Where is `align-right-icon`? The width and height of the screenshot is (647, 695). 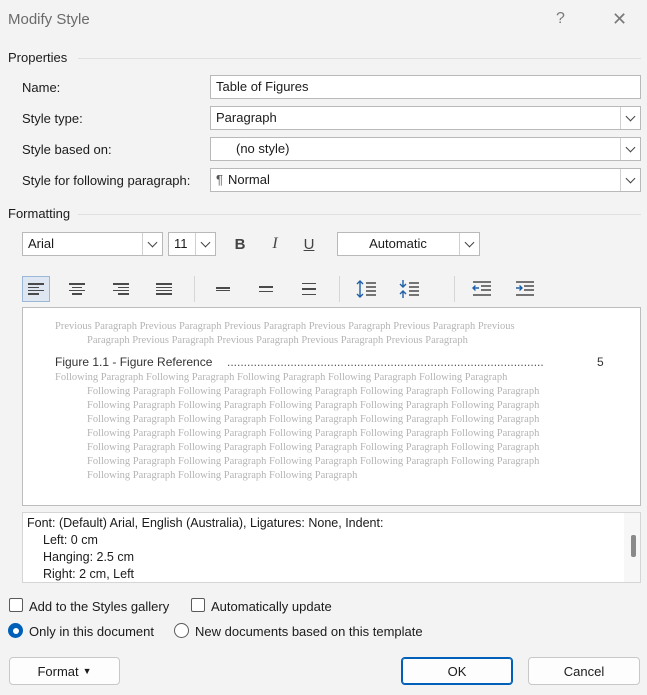
align-right-icon is located at coordinates (121, 289).